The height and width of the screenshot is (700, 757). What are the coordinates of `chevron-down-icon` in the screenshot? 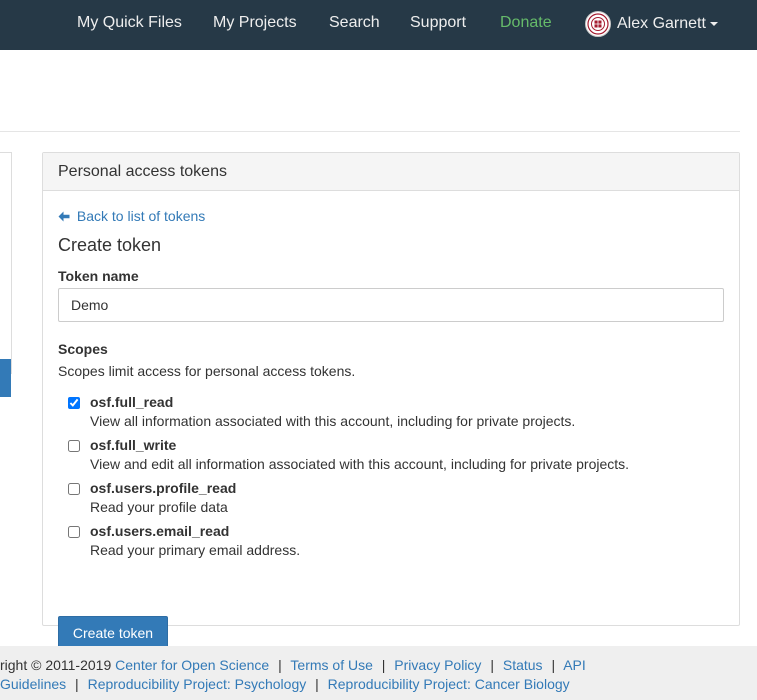 It's located at (713, 24).